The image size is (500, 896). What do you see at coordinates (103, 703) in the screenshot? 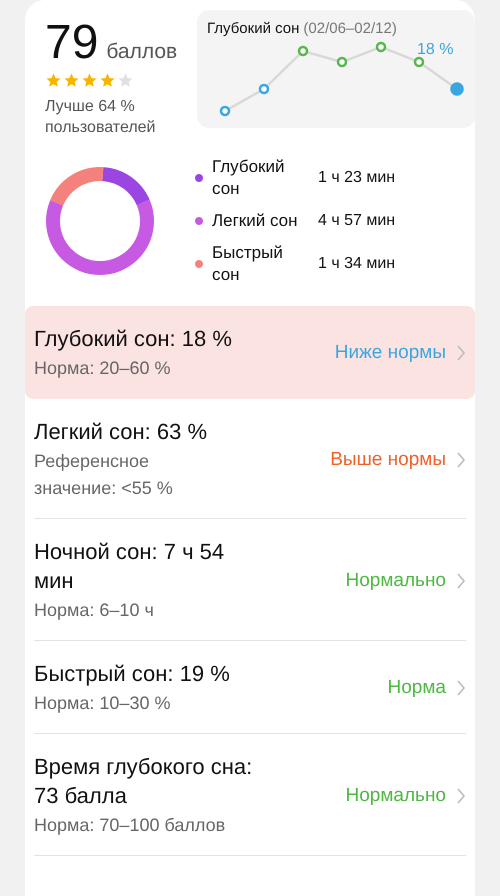
I see `norm-text: Норма: 10–30 %` at bounding box center [103, 703].